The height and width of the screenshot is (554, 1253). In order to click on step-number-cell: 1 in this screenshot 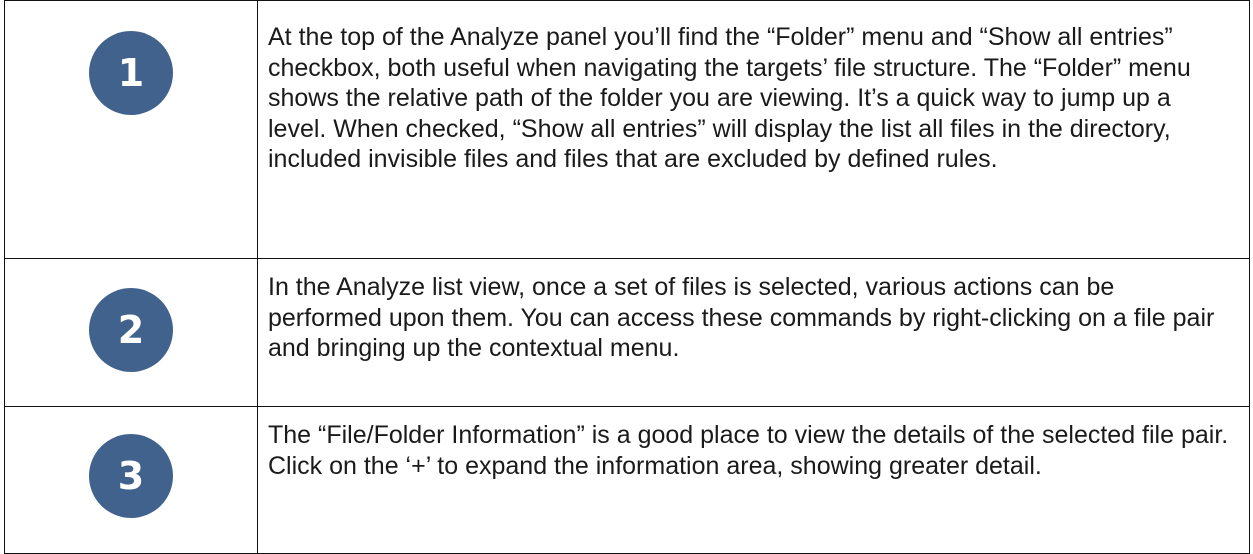, I will do `click(131, 129)`.